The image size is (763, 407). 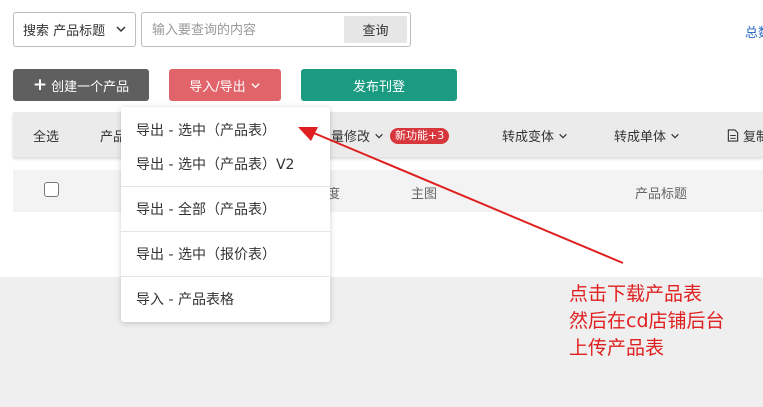 What do you see at coordinates (753, 137) in the screenshot?
I see `copy-label: 复制` at bounding box center [753, 137].